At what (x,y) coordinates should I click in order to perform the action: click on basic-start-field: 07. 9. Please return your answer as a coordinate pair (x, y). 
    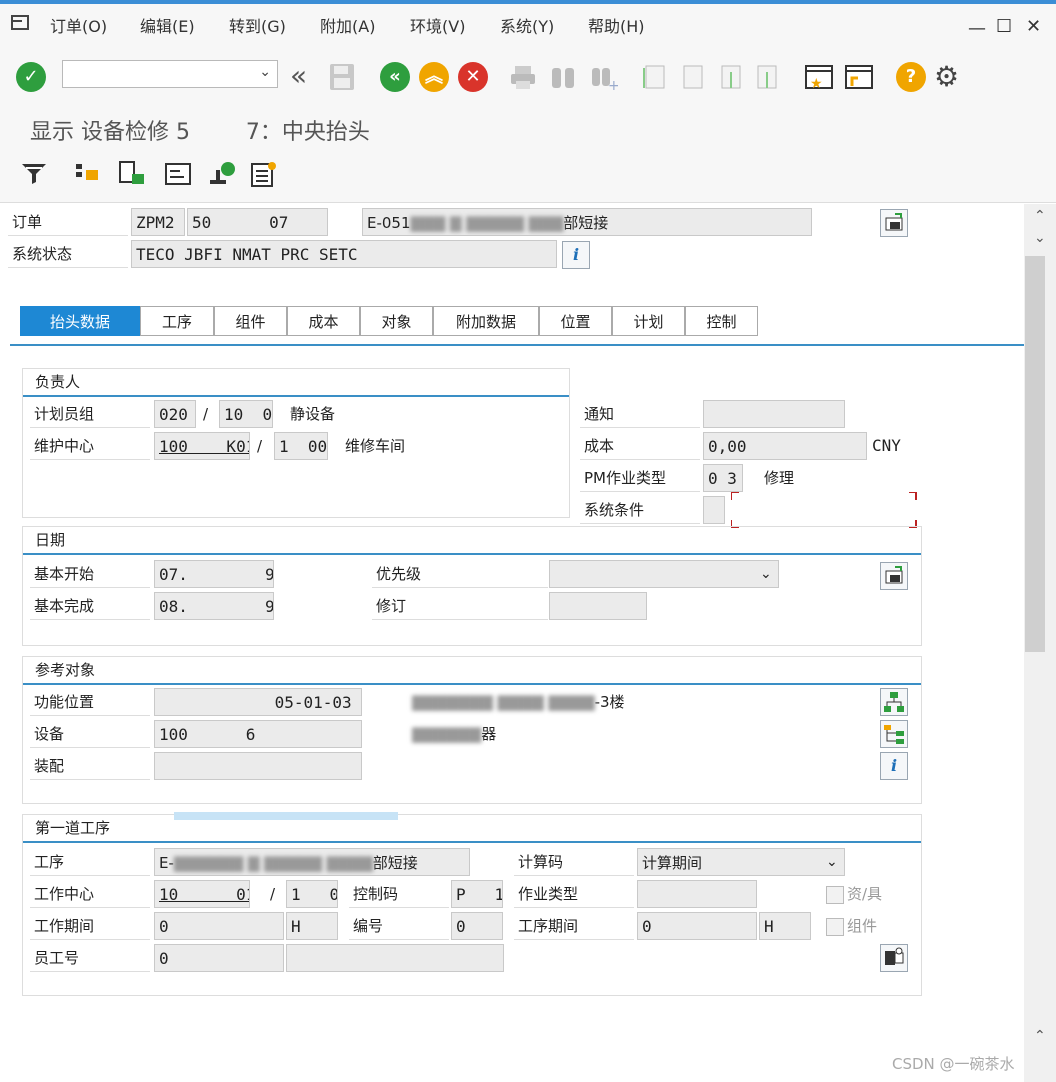
    Looking at the image, I should click on (214, 574).